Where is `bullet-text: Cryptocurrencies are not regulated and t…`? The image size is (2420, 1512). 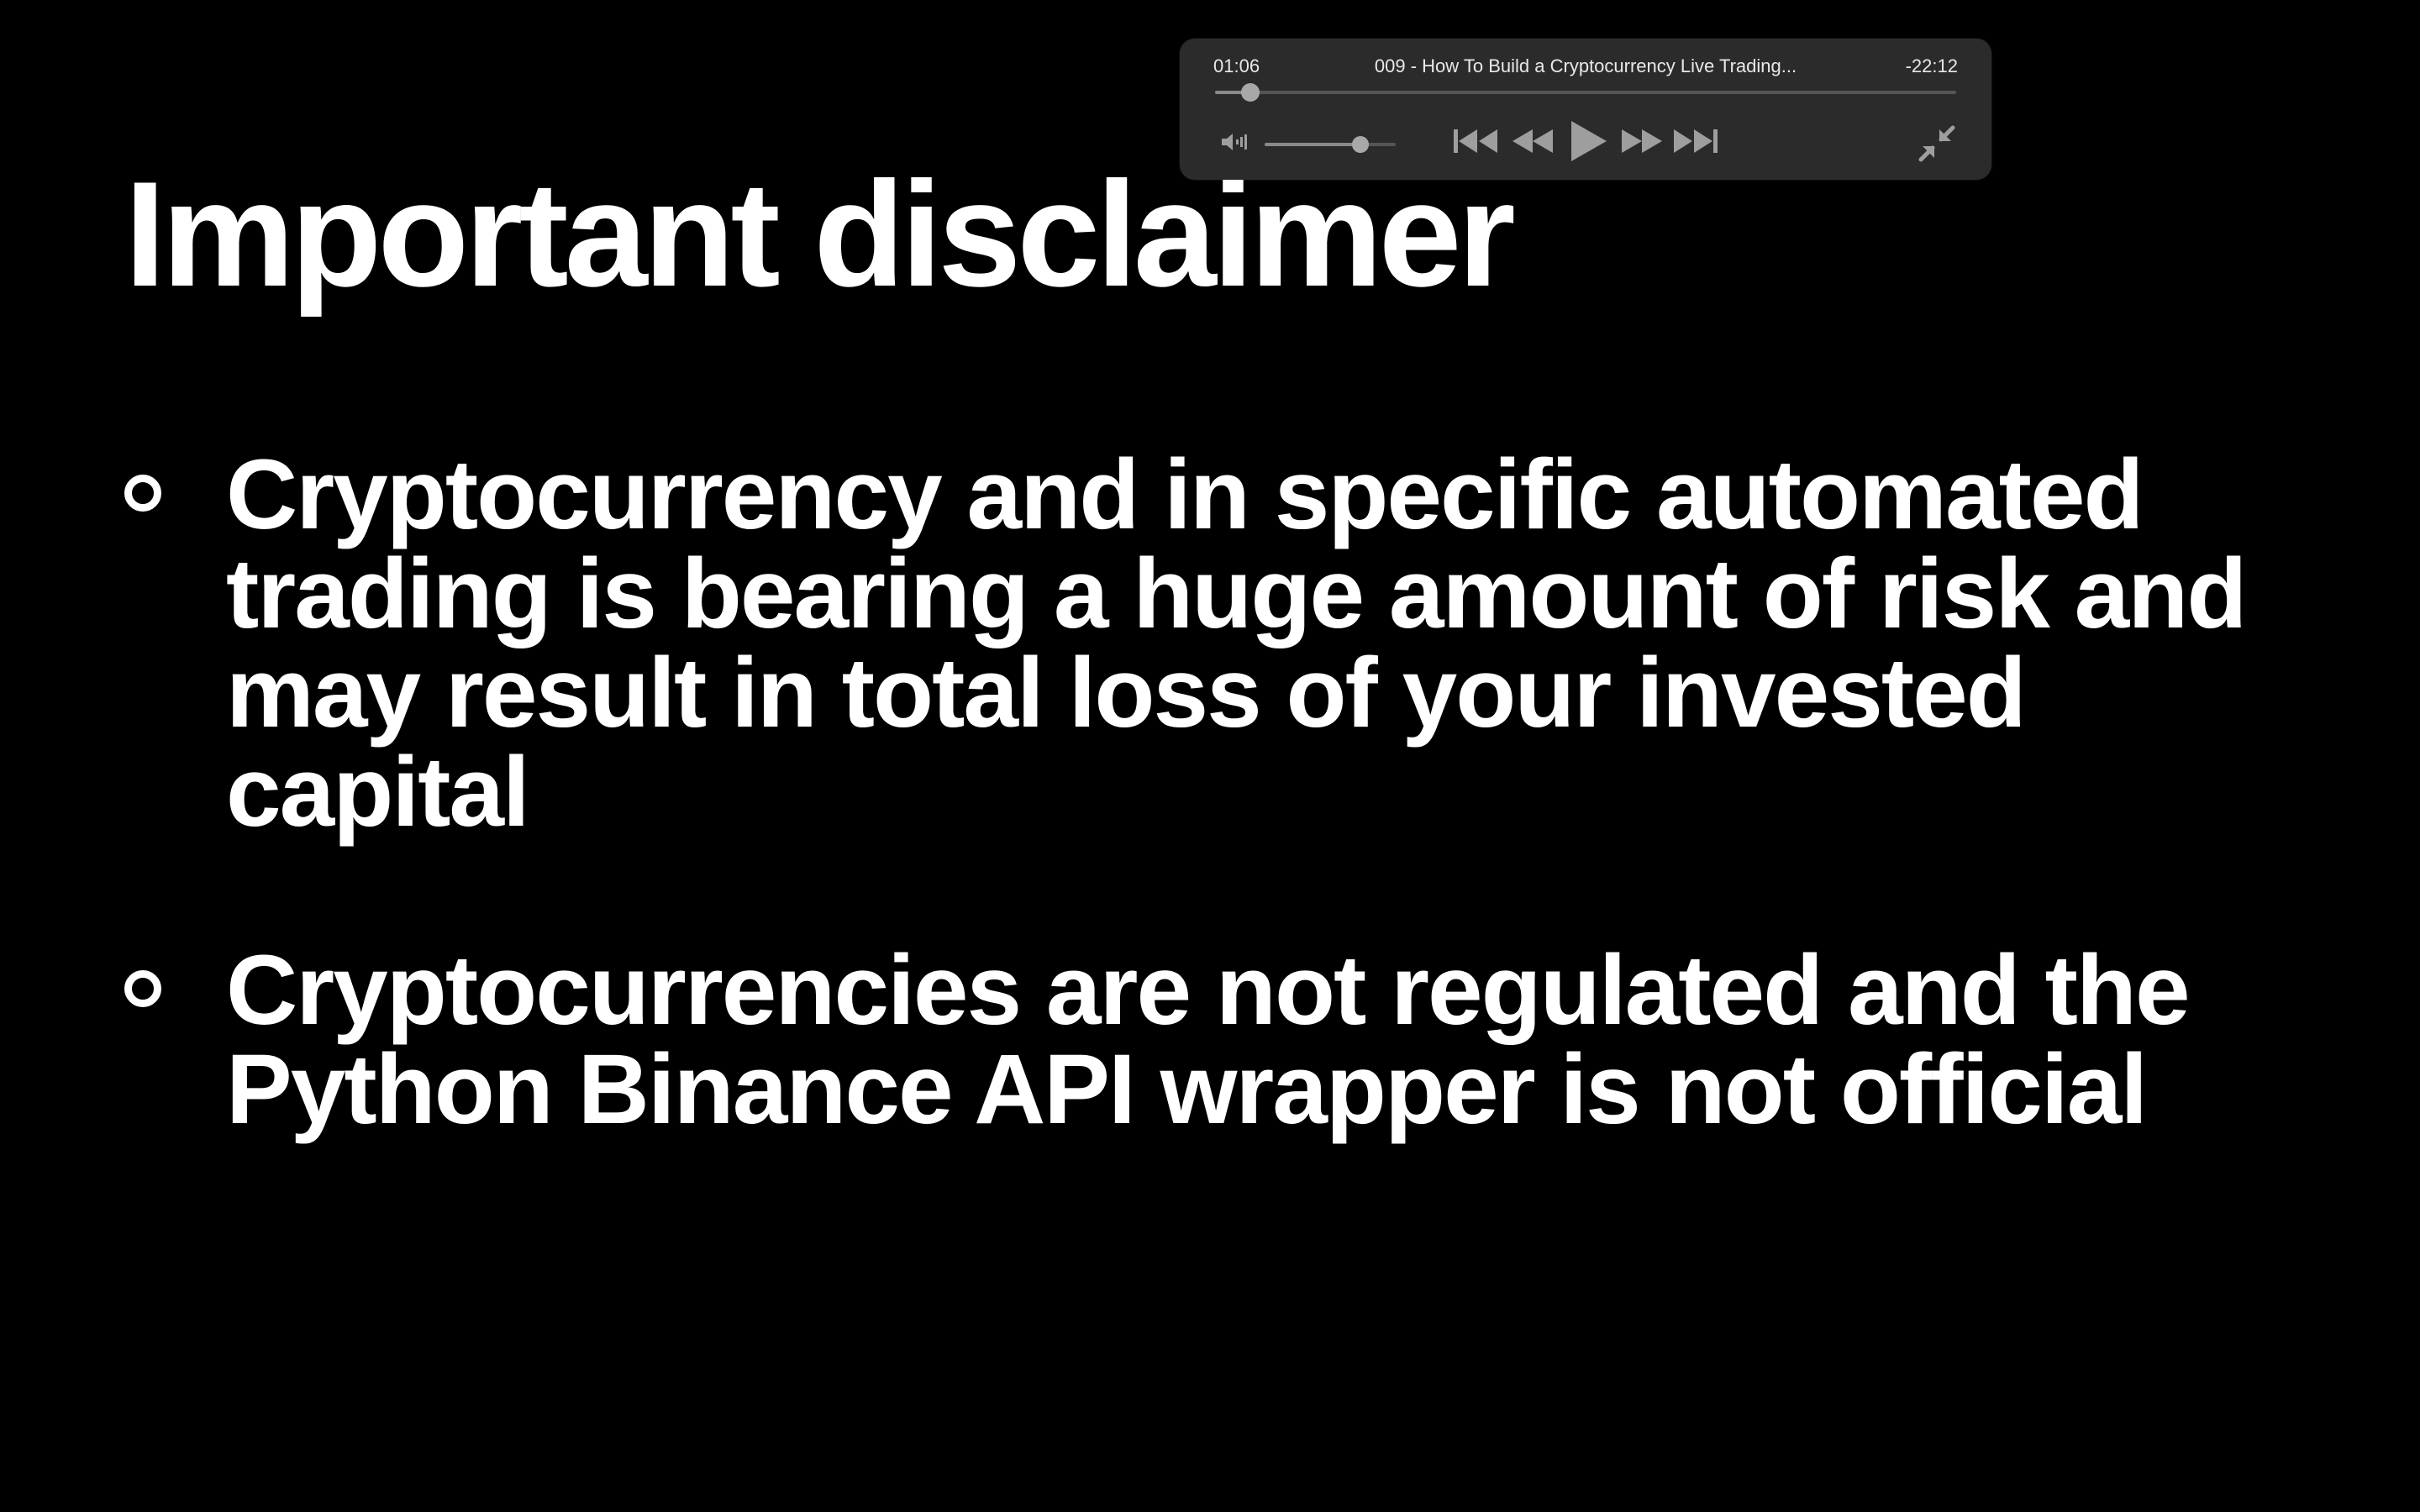 bullet-text: Cryptocurrencies are not regulated and t… is located at coordinates (1208, 1040).